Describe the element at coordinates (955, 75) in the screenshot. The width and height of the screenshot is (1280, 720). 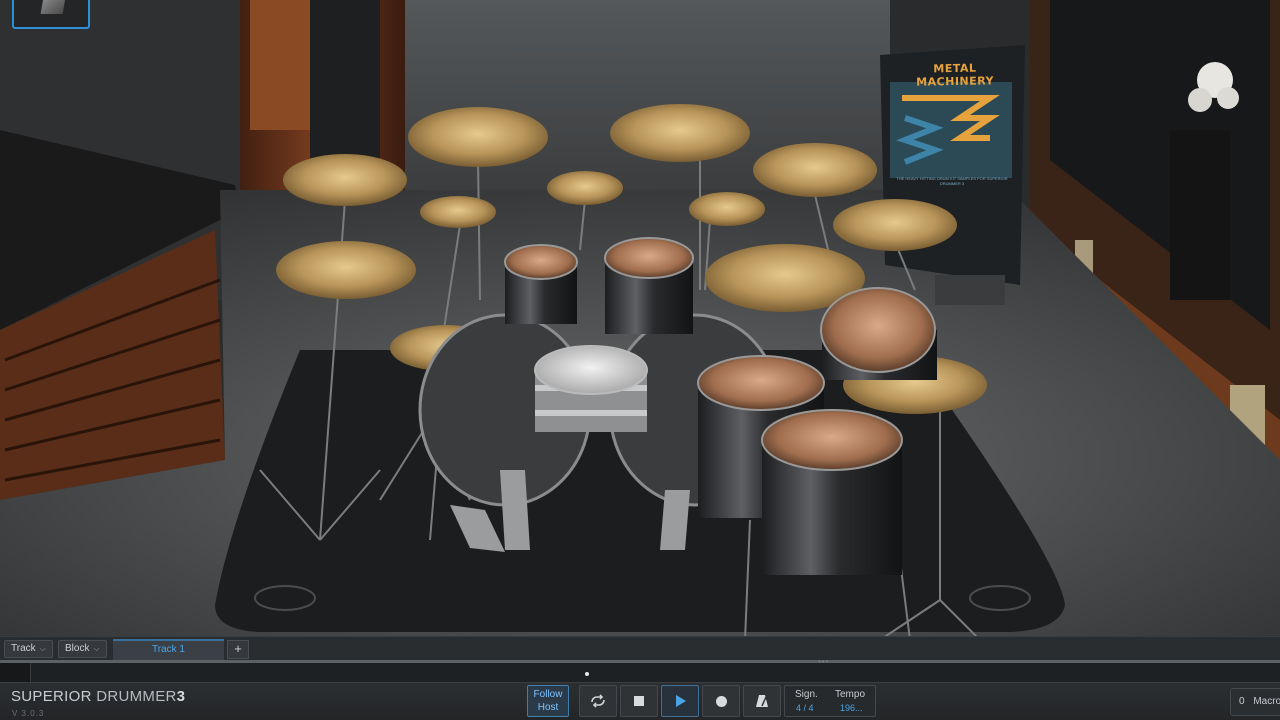
I see `banner-title: METAL MACHINERY` at that location.